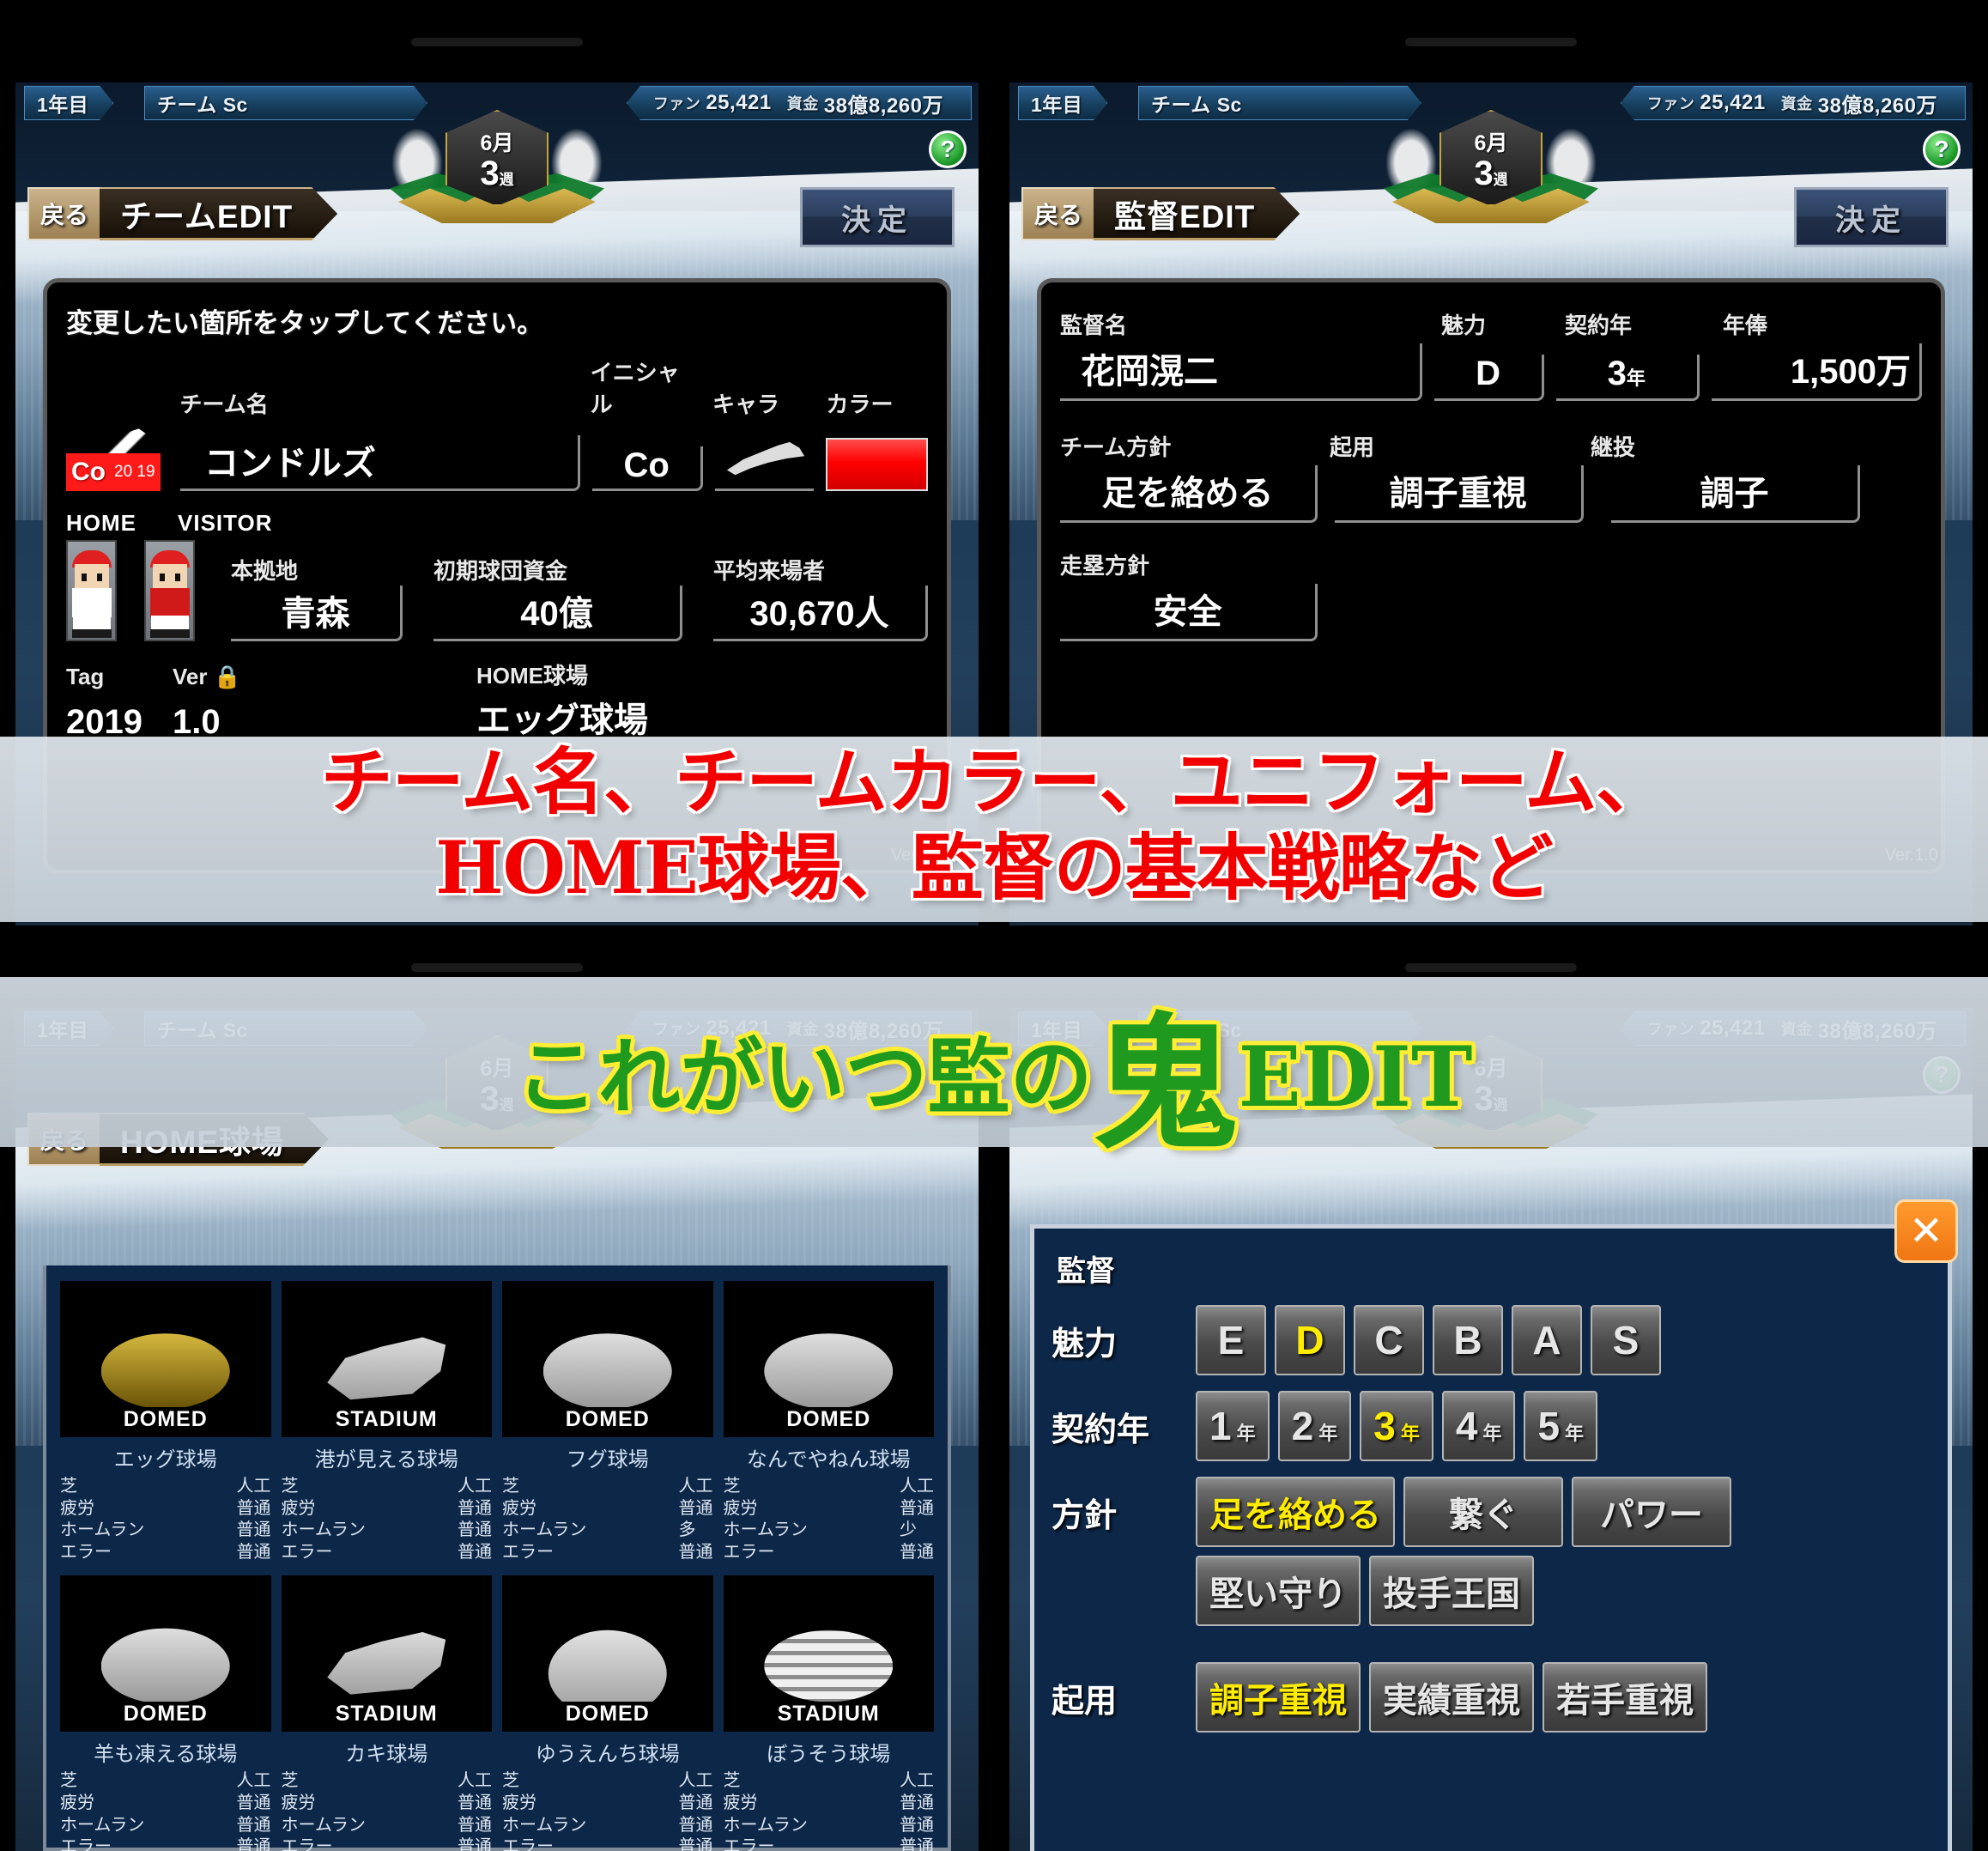  Describe the element at coordinates (994, 1067) in the screenshot. I see `promo-banner-bottom: これがいつ監の鬼EDIT` at that location.